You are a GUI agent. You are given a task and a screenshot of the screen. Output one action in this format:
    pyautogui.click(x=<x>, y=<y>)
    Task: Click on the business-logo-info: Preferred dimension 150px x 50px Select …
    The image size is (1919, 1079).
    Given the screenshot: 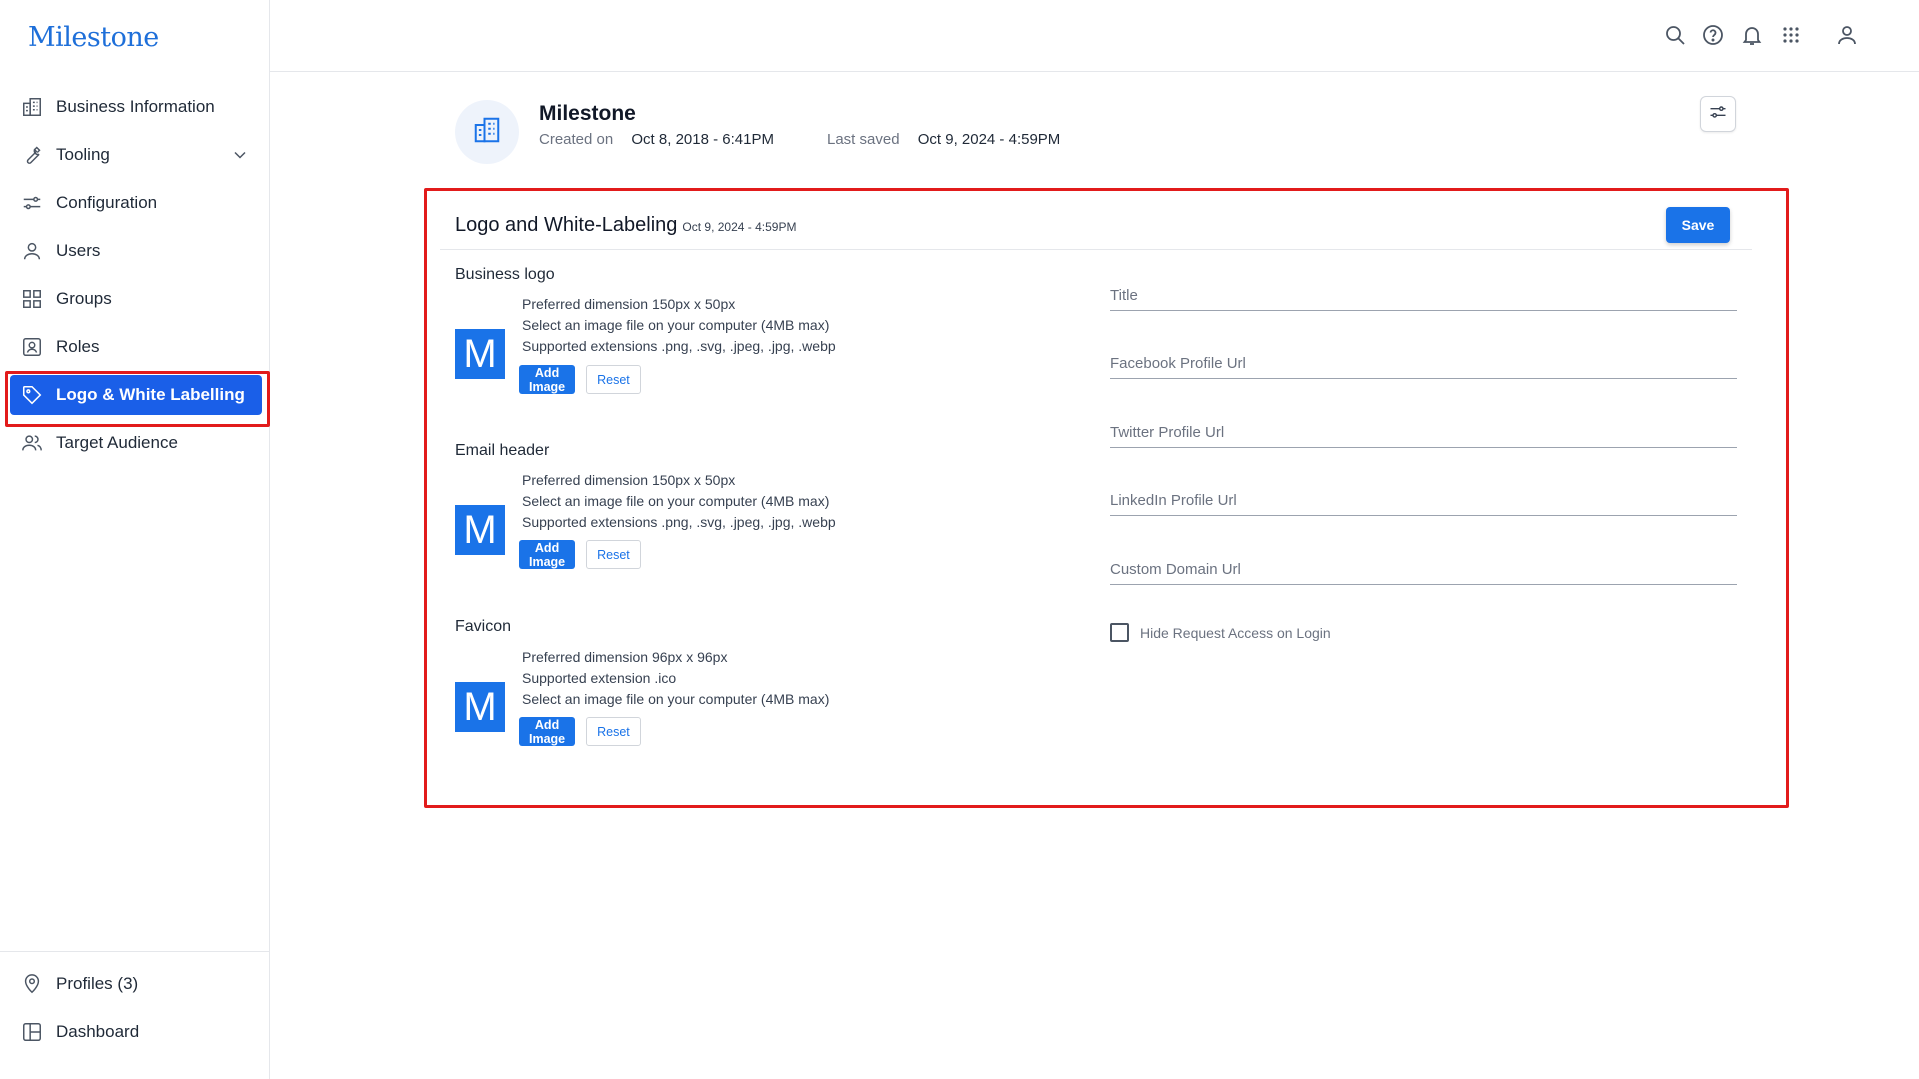 What is the action you would take?
    pyautogui.click(x=722, y=325)
    